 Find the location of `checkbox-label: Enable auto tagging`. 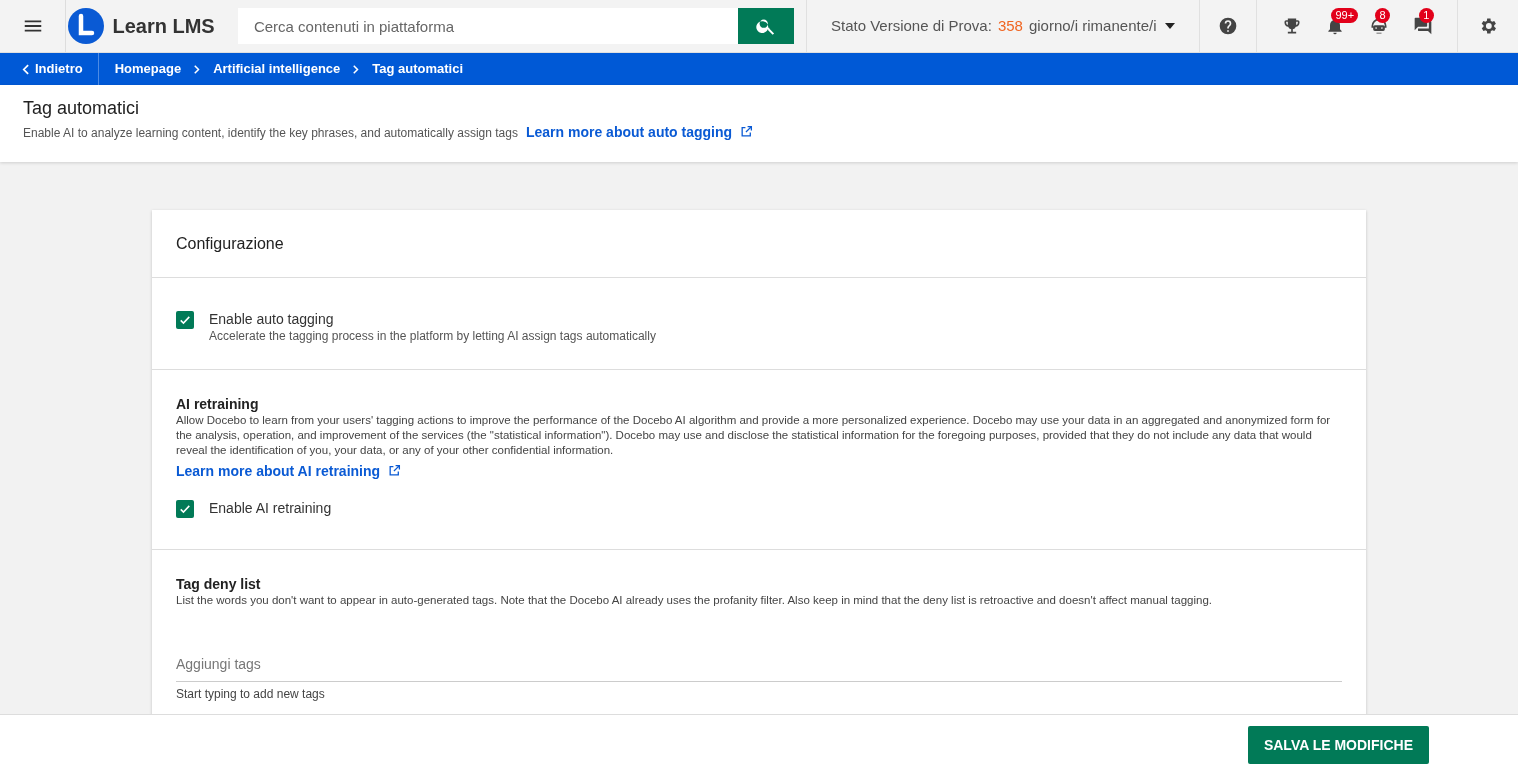

checkbox-label: Enable auto tagging is located at coordinates (272, 319).